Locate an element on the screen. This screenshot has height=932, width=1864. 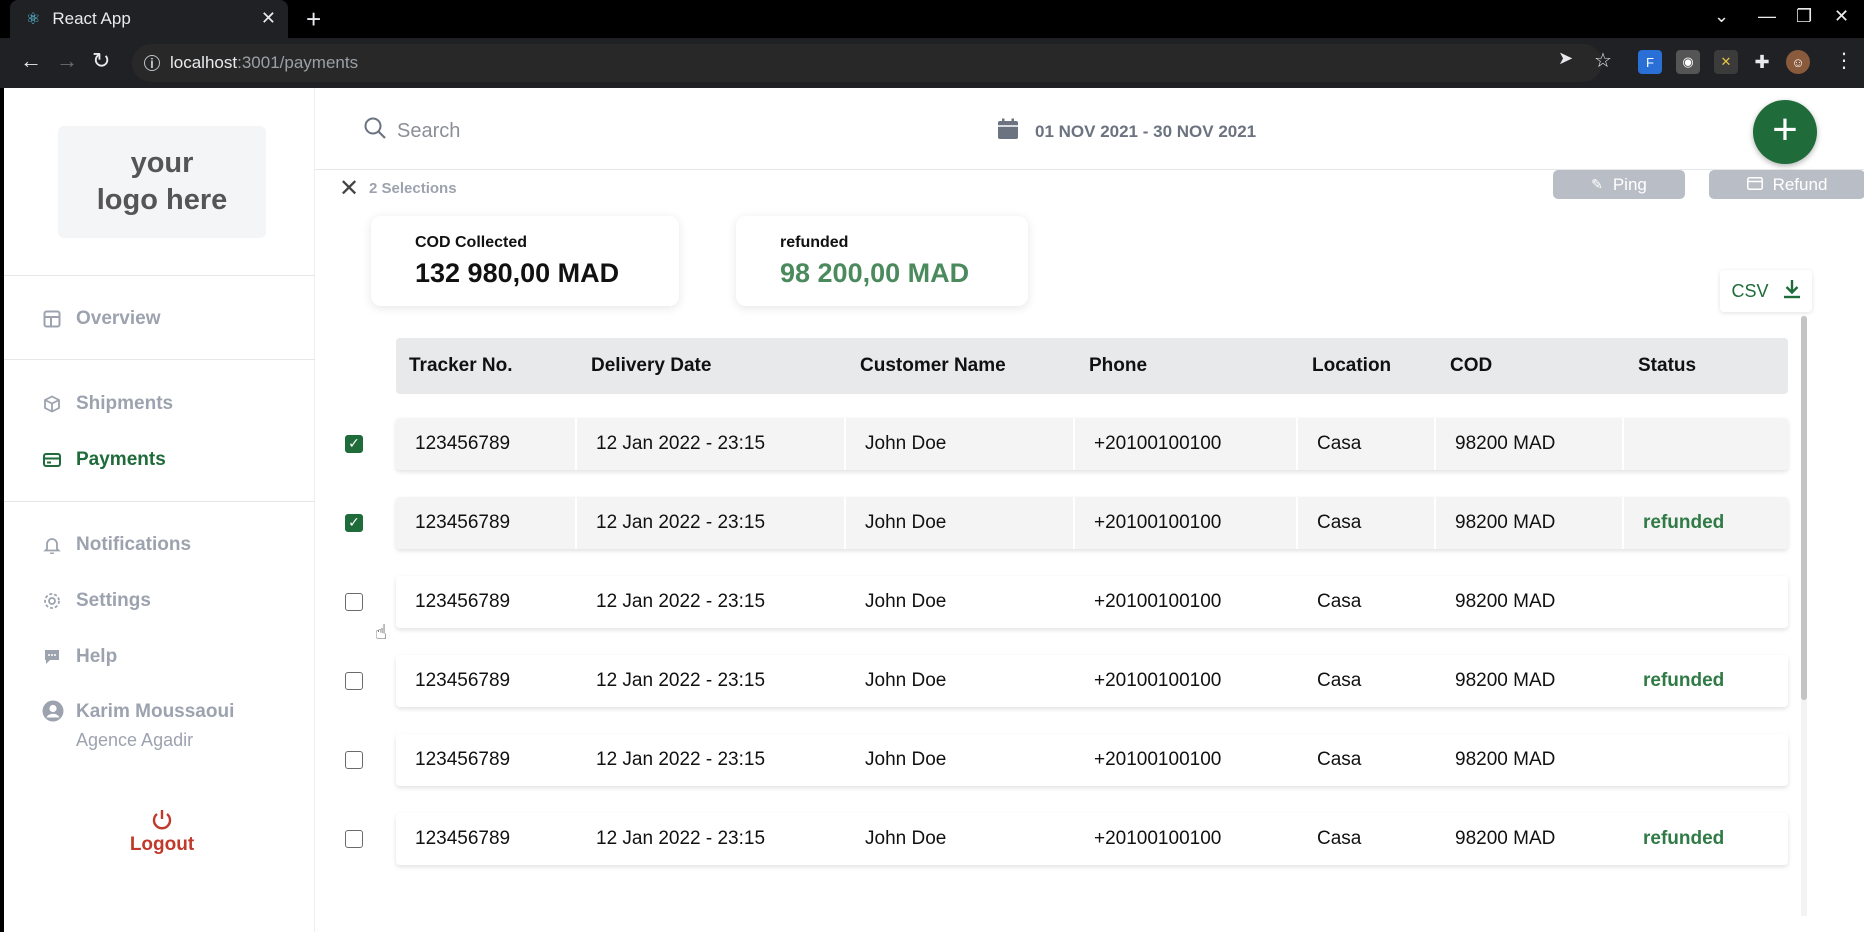
logo-placeholder: your logo here is located at coordinates (162, 182).